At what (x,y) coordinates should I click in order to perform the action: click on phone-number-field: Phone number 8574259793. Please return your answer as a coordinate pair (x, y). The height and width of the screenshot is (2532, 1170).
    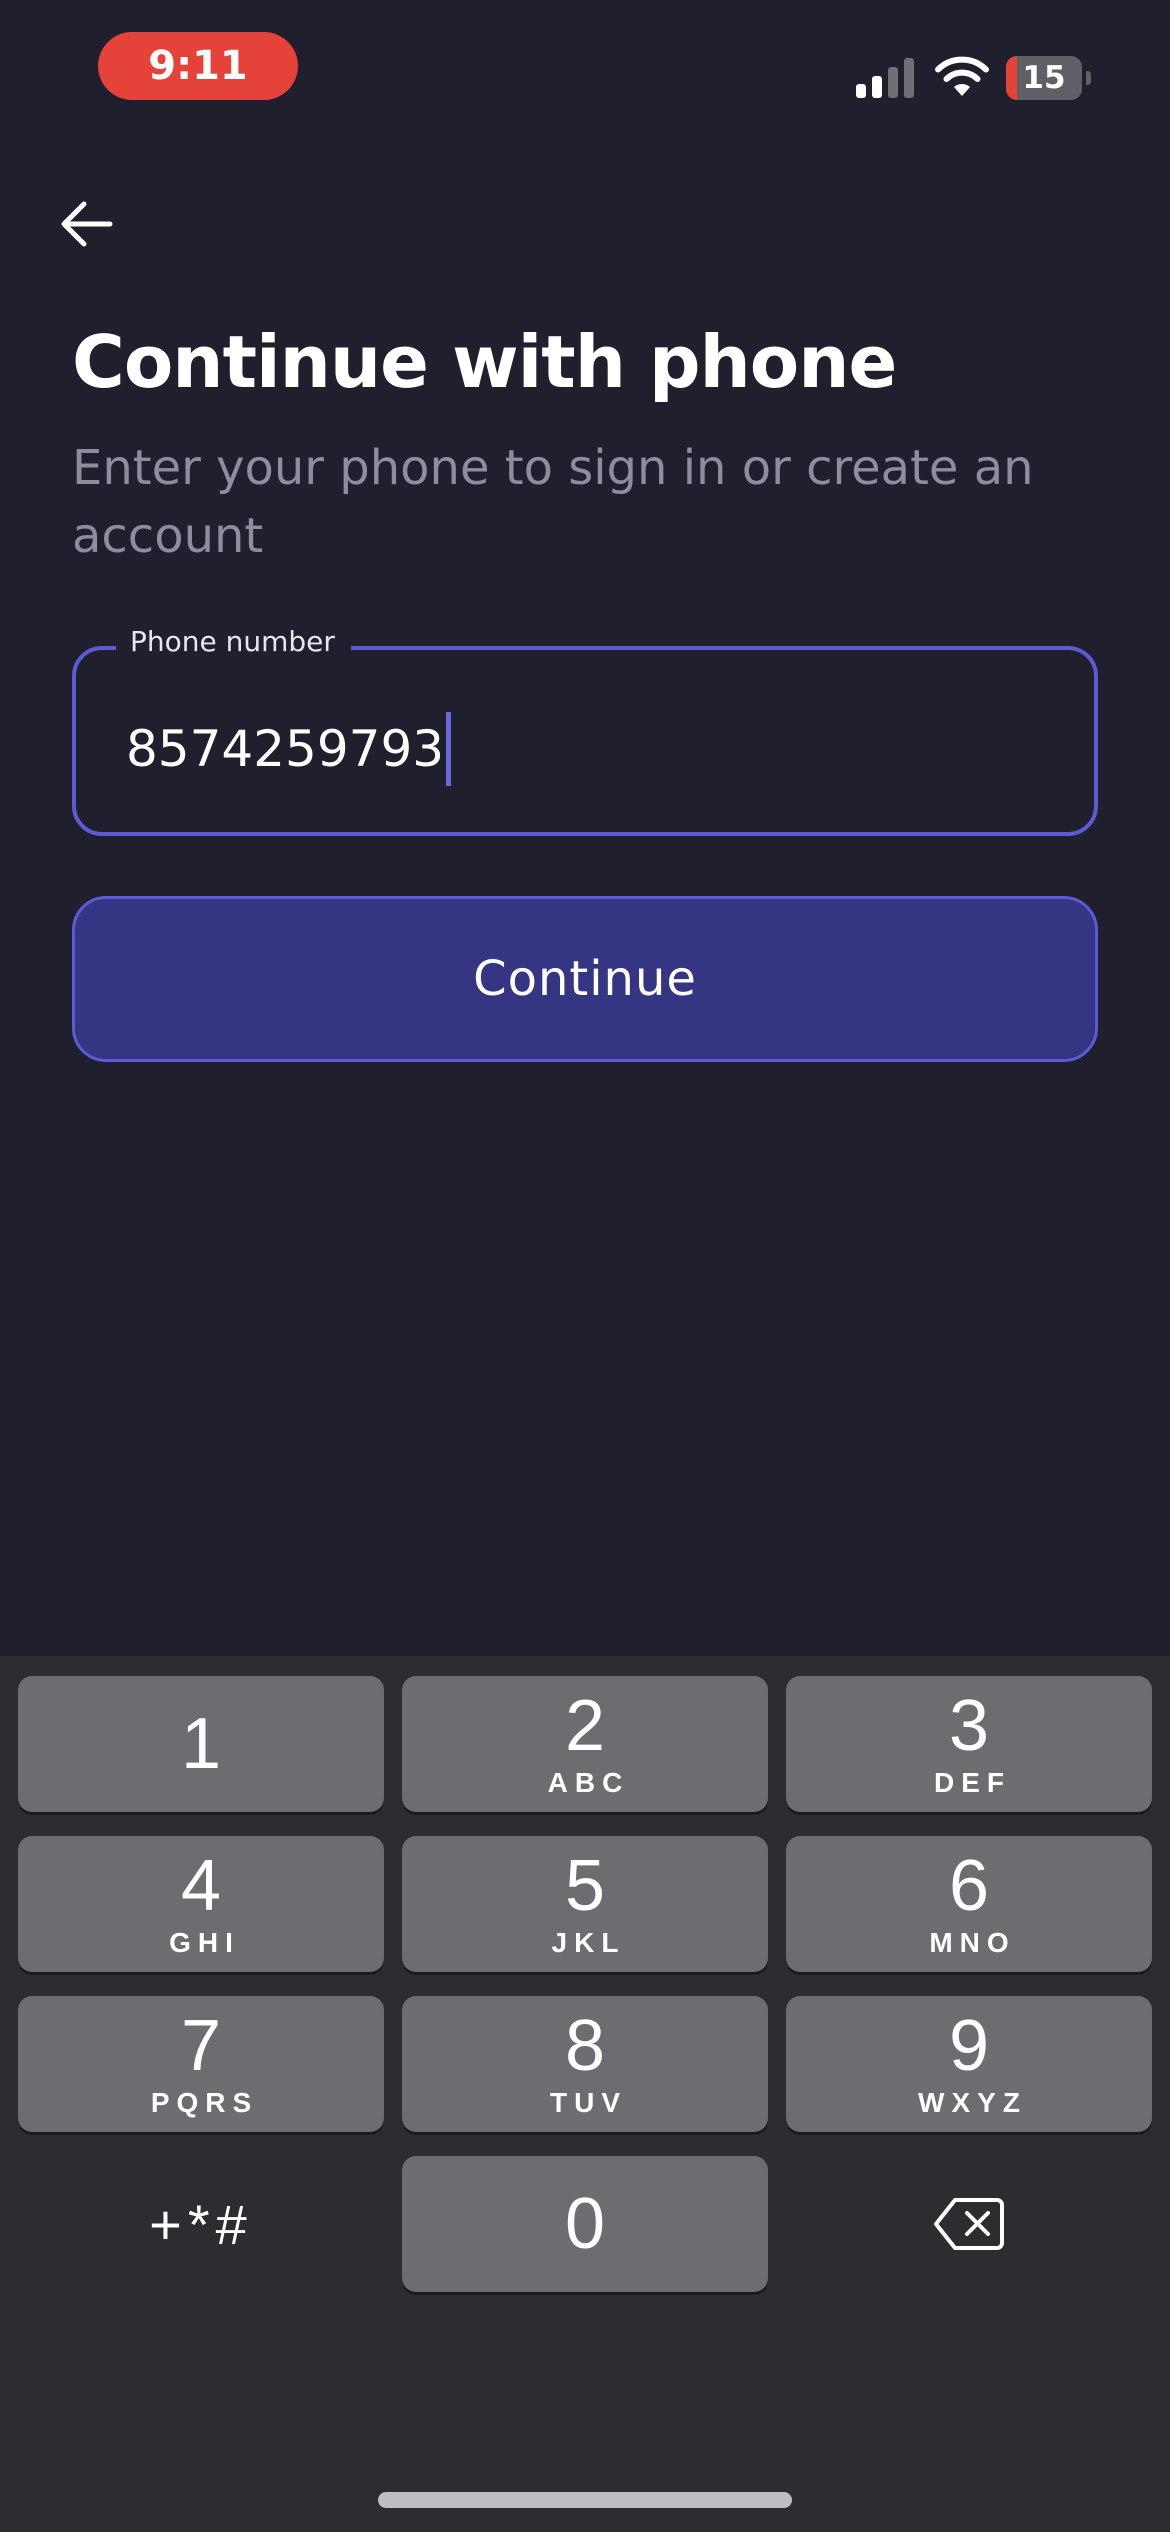
    Looking at the image, I should click on (585, 729).